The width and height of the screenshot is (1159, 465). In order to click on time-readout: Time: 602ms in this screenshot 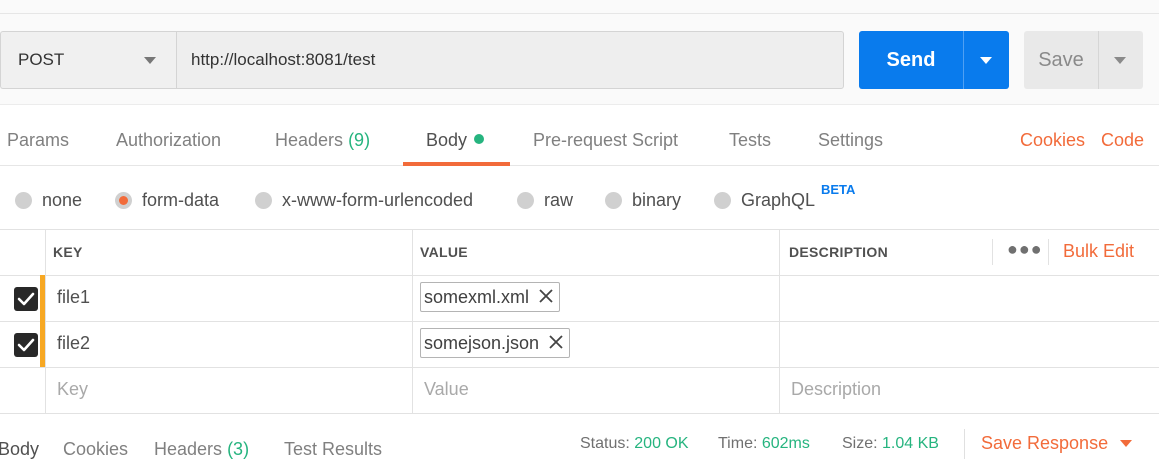, I will do `click(764, 444)`.